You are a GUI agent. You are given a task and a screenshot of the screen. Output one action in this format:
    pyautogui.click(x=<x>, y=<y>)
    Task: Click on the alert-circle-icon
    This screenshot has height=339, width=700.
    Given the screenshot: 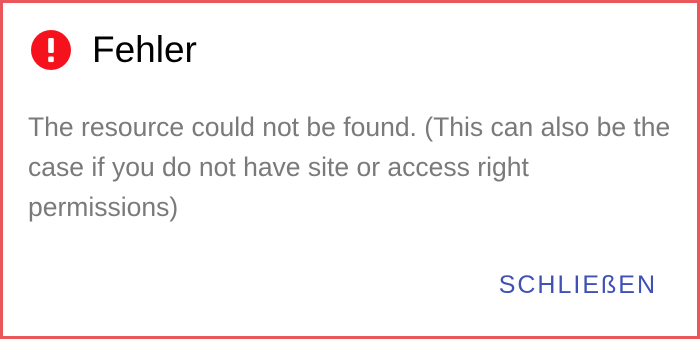 What is the action you would take?
    pyautogui.click(x=51, y=50)
    